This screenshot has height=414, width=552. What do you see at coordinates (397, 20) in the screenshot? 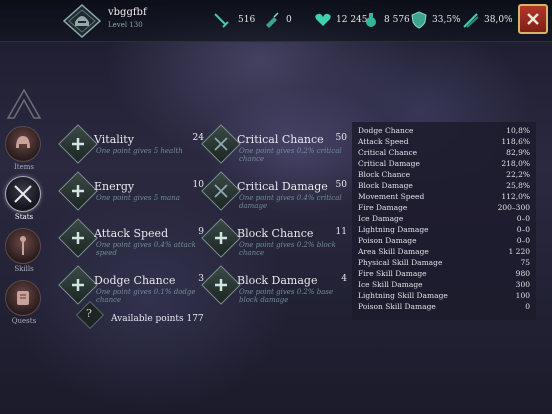
I see `mana-value: 8 576` at bounding box center [397, 20].